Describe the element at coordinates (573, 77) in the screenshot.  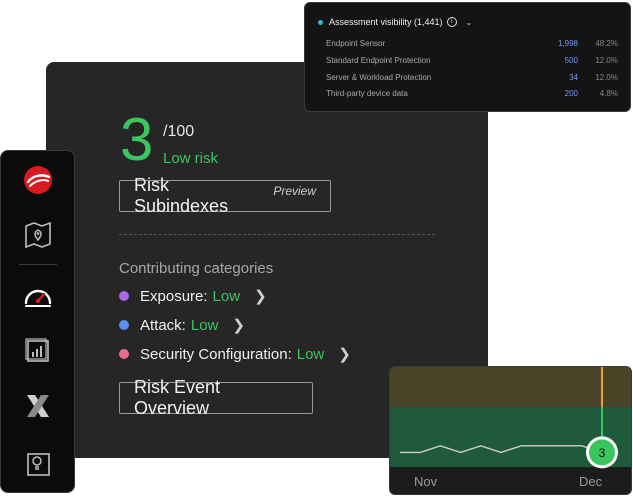
I see `source-count: 34` at that location.